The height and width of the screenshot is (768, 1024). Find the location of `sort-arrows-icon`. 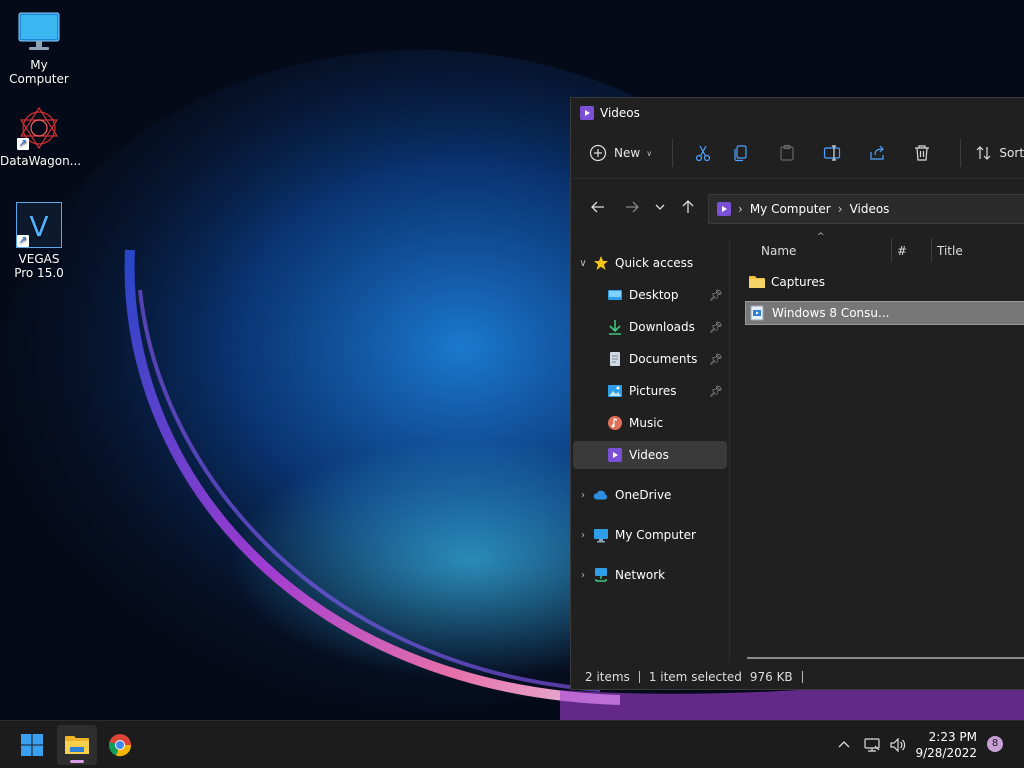

sort-arrows-icon is located at coordinates (983, 153).